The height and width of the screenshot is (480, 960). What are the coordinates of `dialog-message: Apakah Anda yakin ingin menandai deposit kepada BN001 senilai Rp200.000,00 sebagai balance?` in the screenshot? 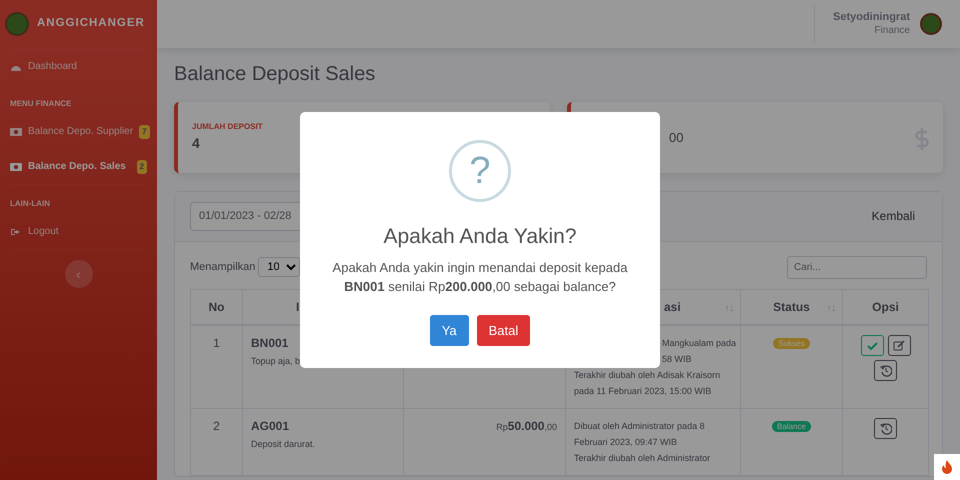 It's located at (480, 277).